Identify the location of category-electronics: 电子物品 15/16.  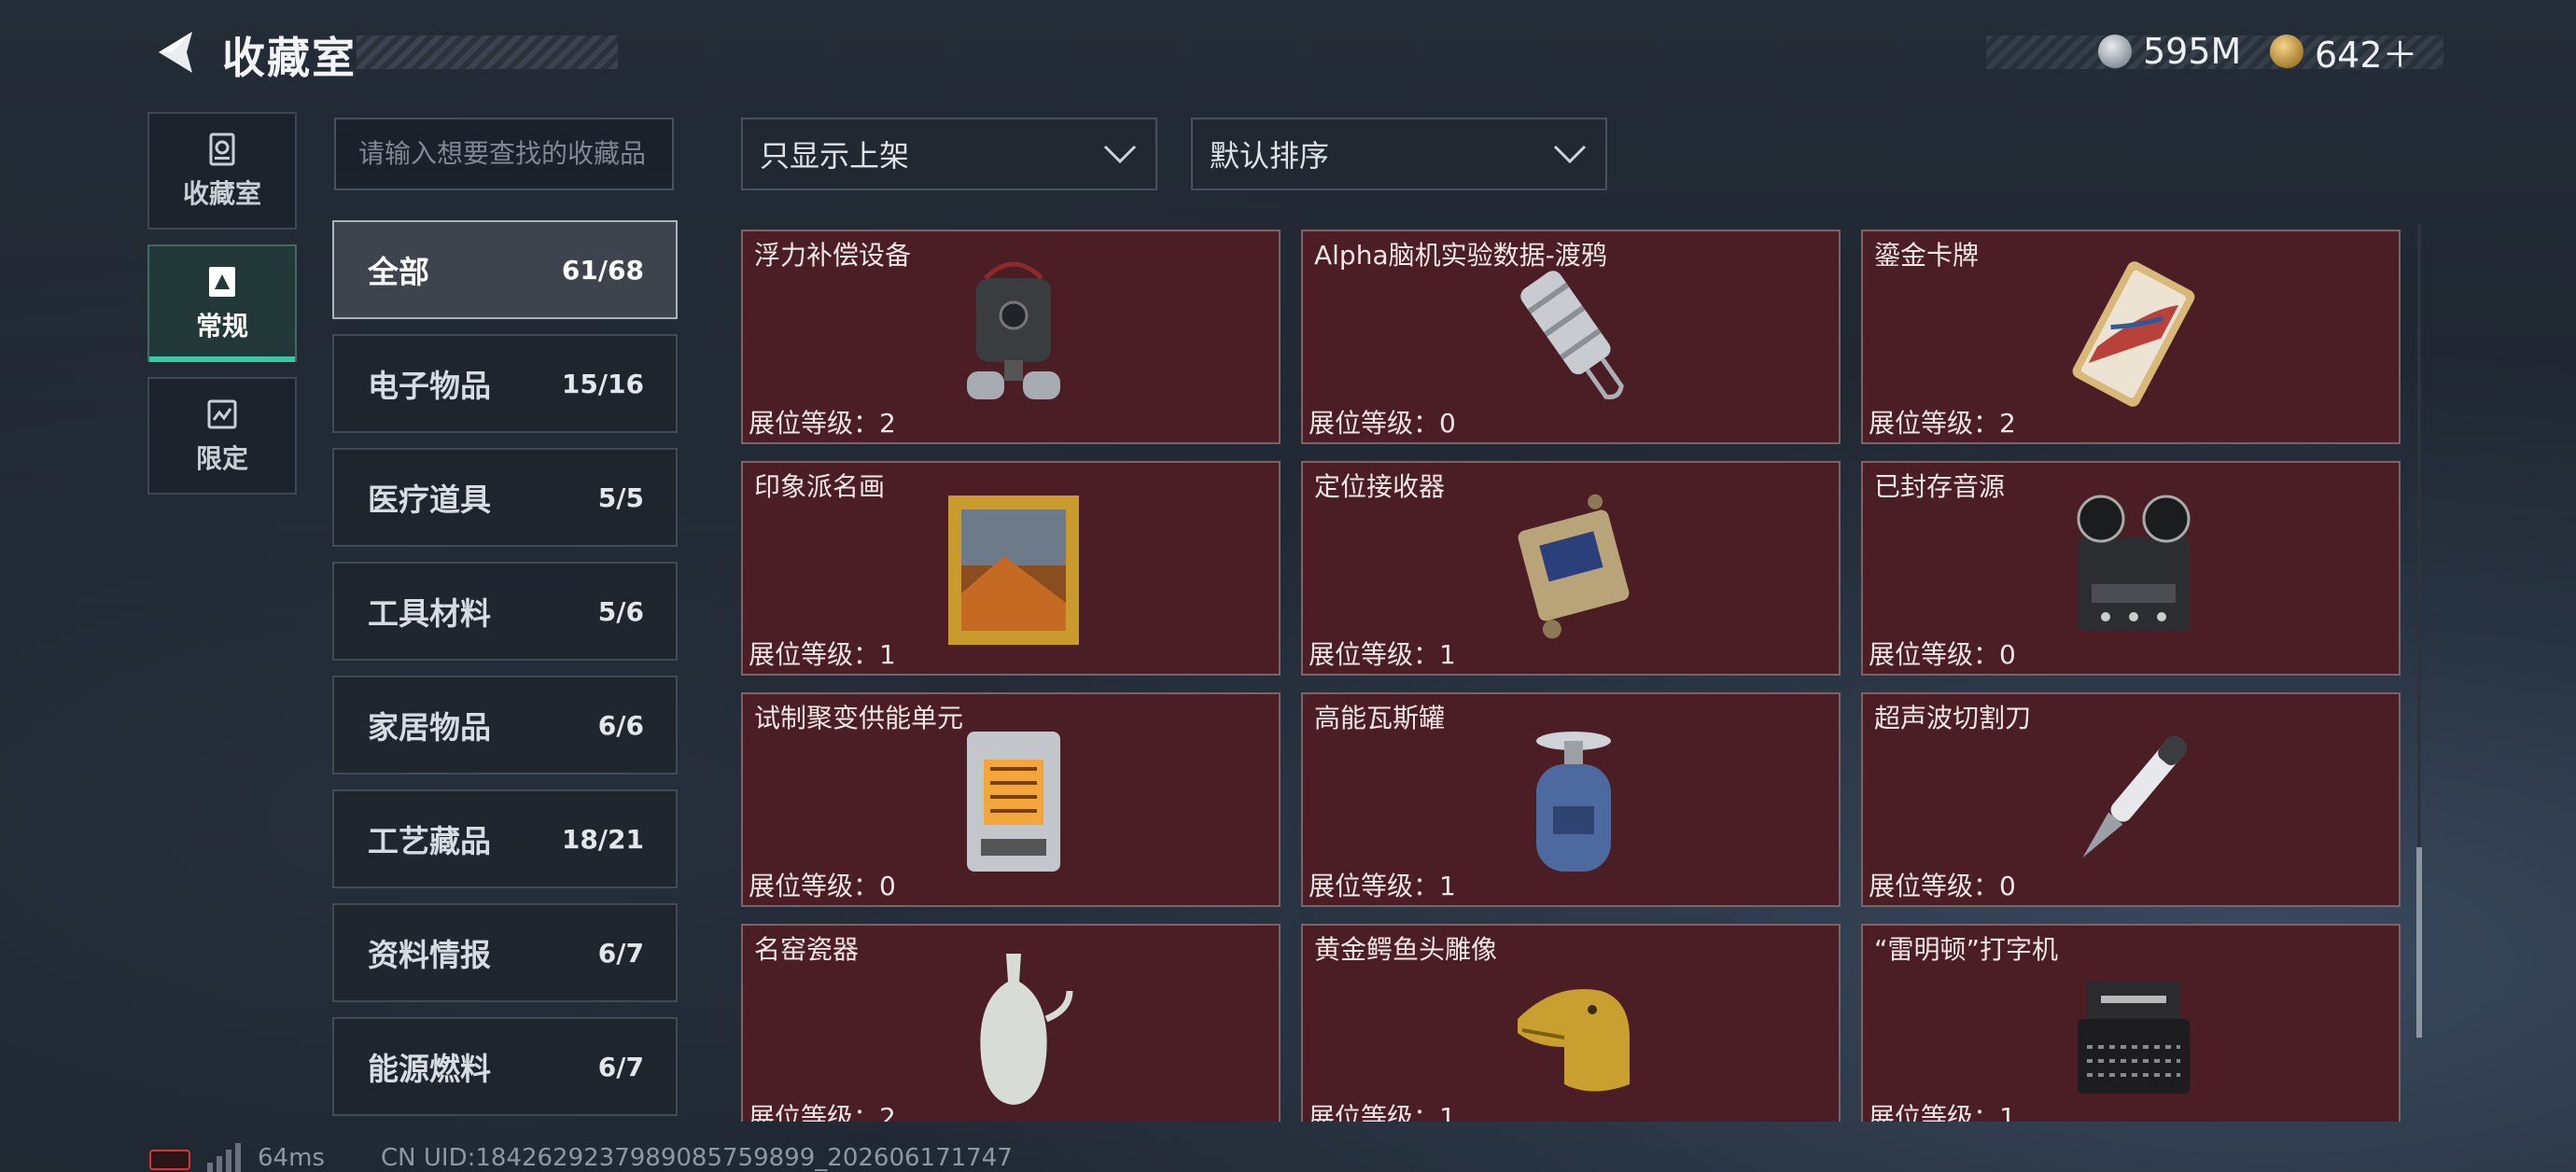
(505, 383).